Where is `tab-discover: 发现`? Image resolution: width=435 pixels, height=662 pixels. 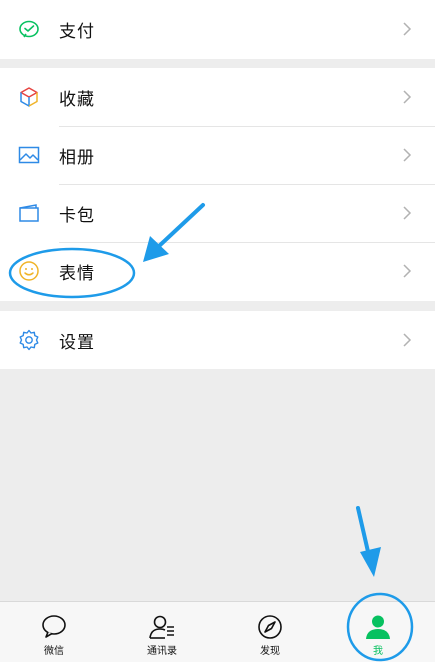
tab-discover: 发现 is located at coordinates (270, 632).